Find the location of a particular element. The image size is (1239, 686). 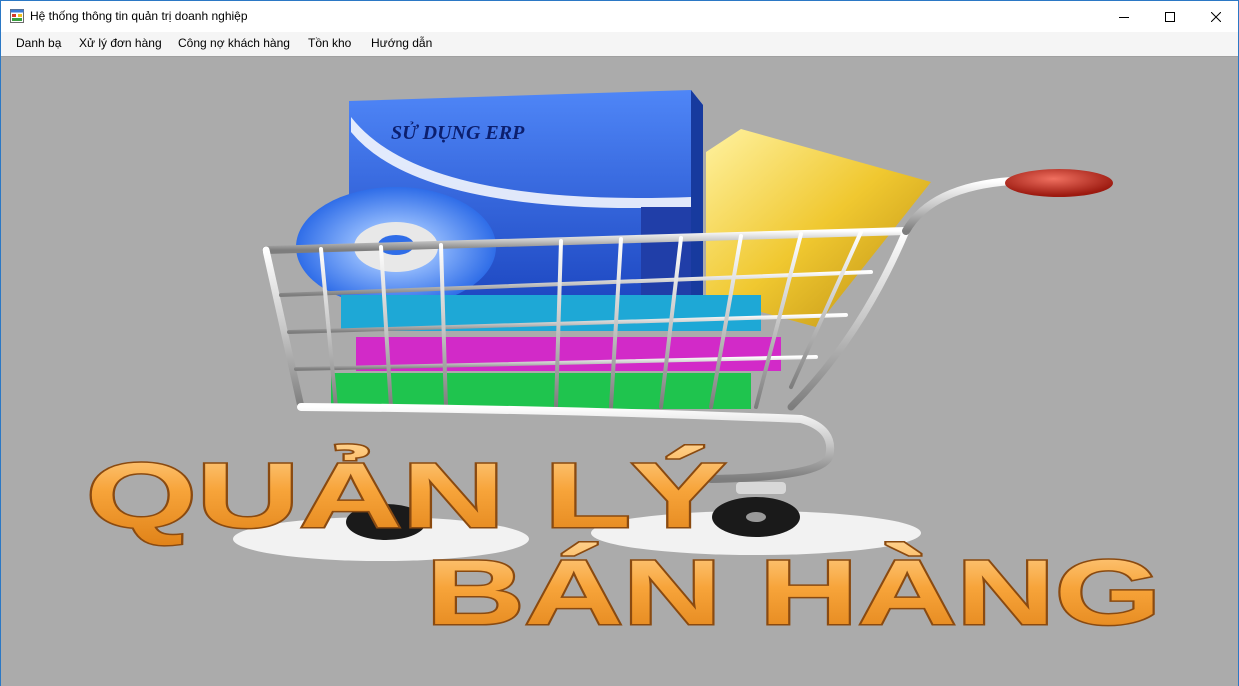

maximize-button is located at coordinates (1170, 16).